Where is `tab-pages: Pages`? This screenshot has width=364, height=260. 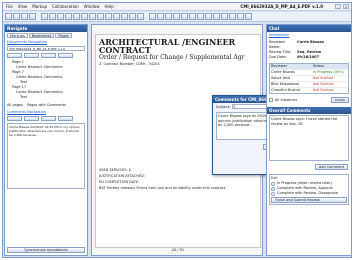 tab-pages: Pages is located at coordinates (63, 35).